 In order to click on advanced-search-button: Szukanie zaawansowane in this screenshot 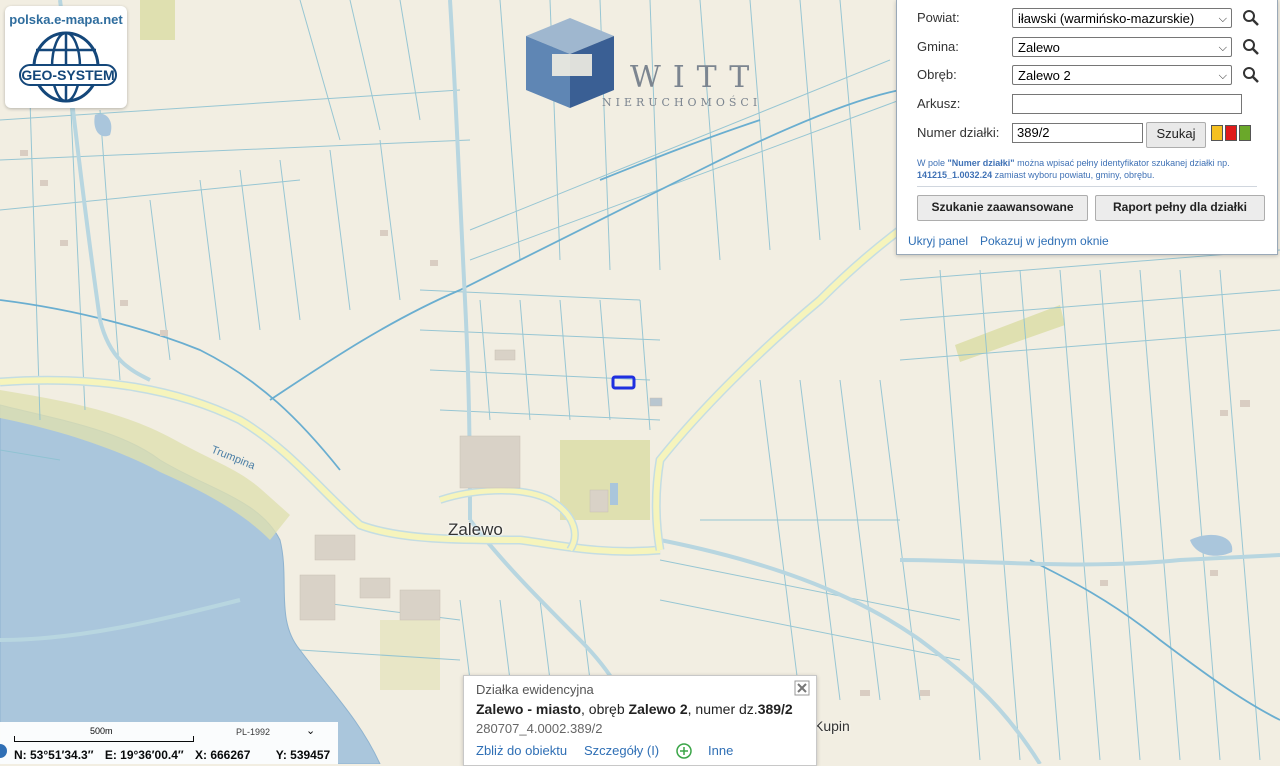, I will do `click(1002, 208)`.